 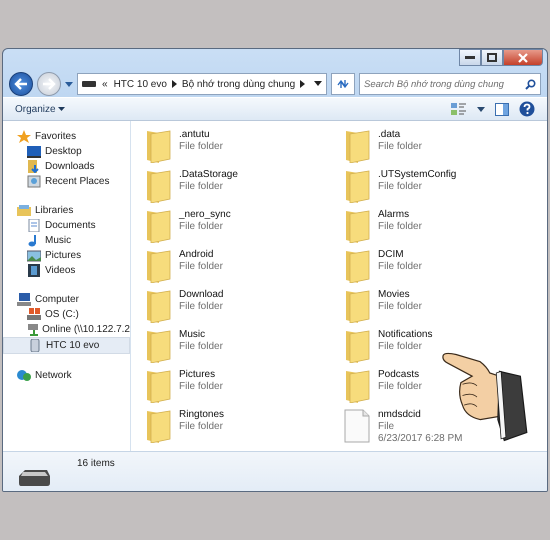 I want to click on desktop-icon, so click(x=34, y=151).